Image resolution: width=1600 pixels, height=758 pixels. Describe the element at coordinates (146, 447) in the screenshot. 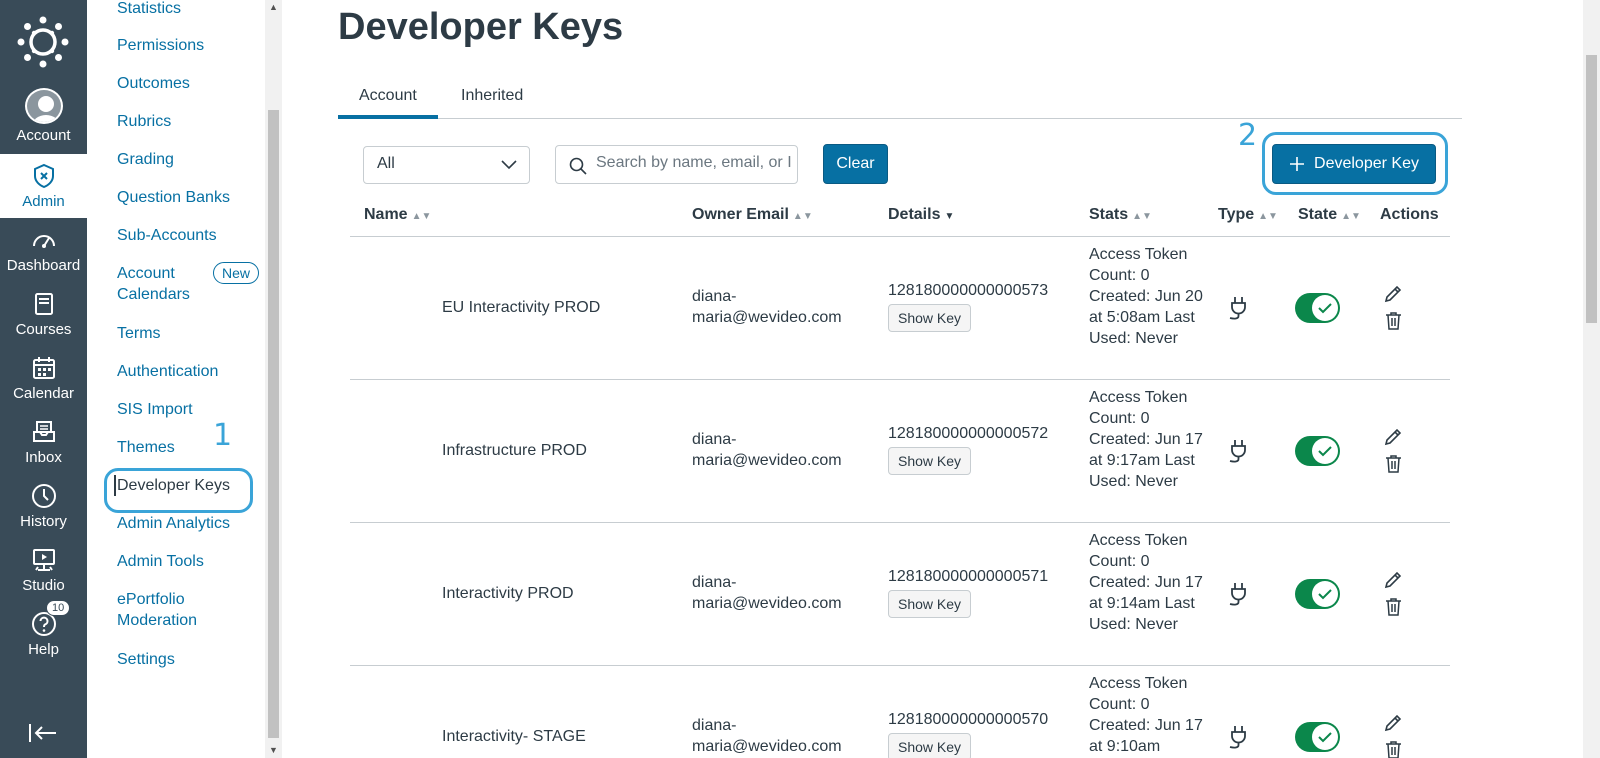

I see `subnav-themes: Themes` at that location.